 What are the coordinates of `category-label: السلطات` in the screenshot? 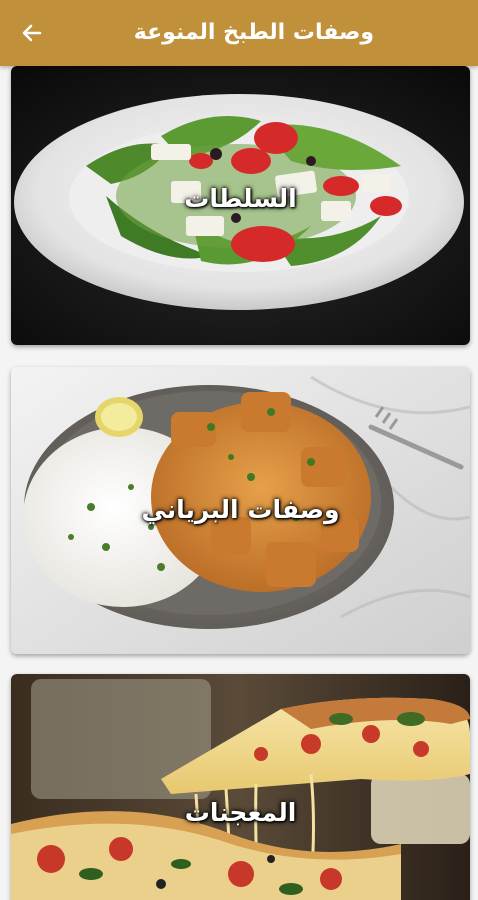 It's located at (240, 198).